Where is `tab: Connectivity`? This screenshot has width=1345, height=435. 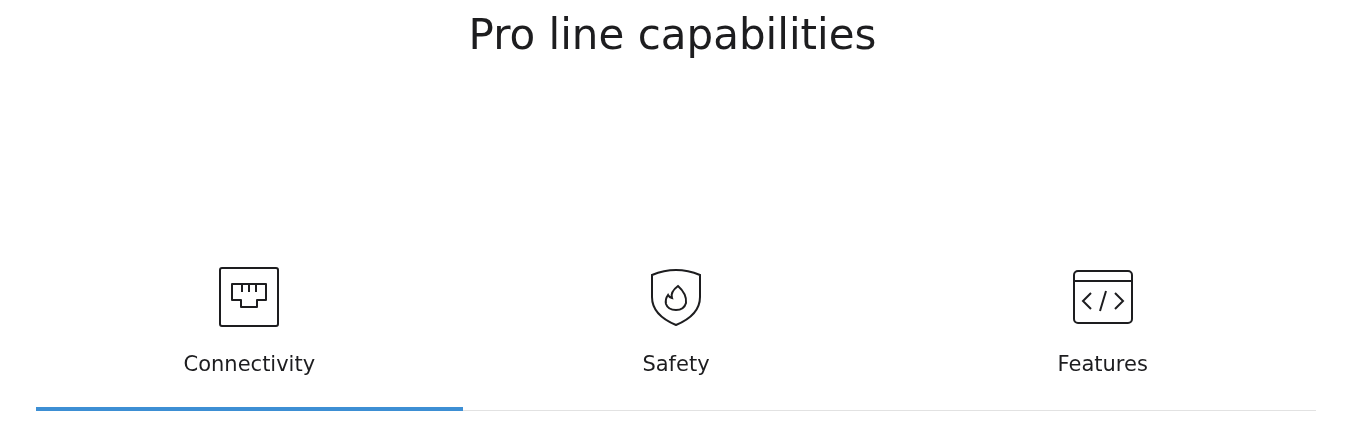 tab: Connectivity is located at coordinates (249, 339).